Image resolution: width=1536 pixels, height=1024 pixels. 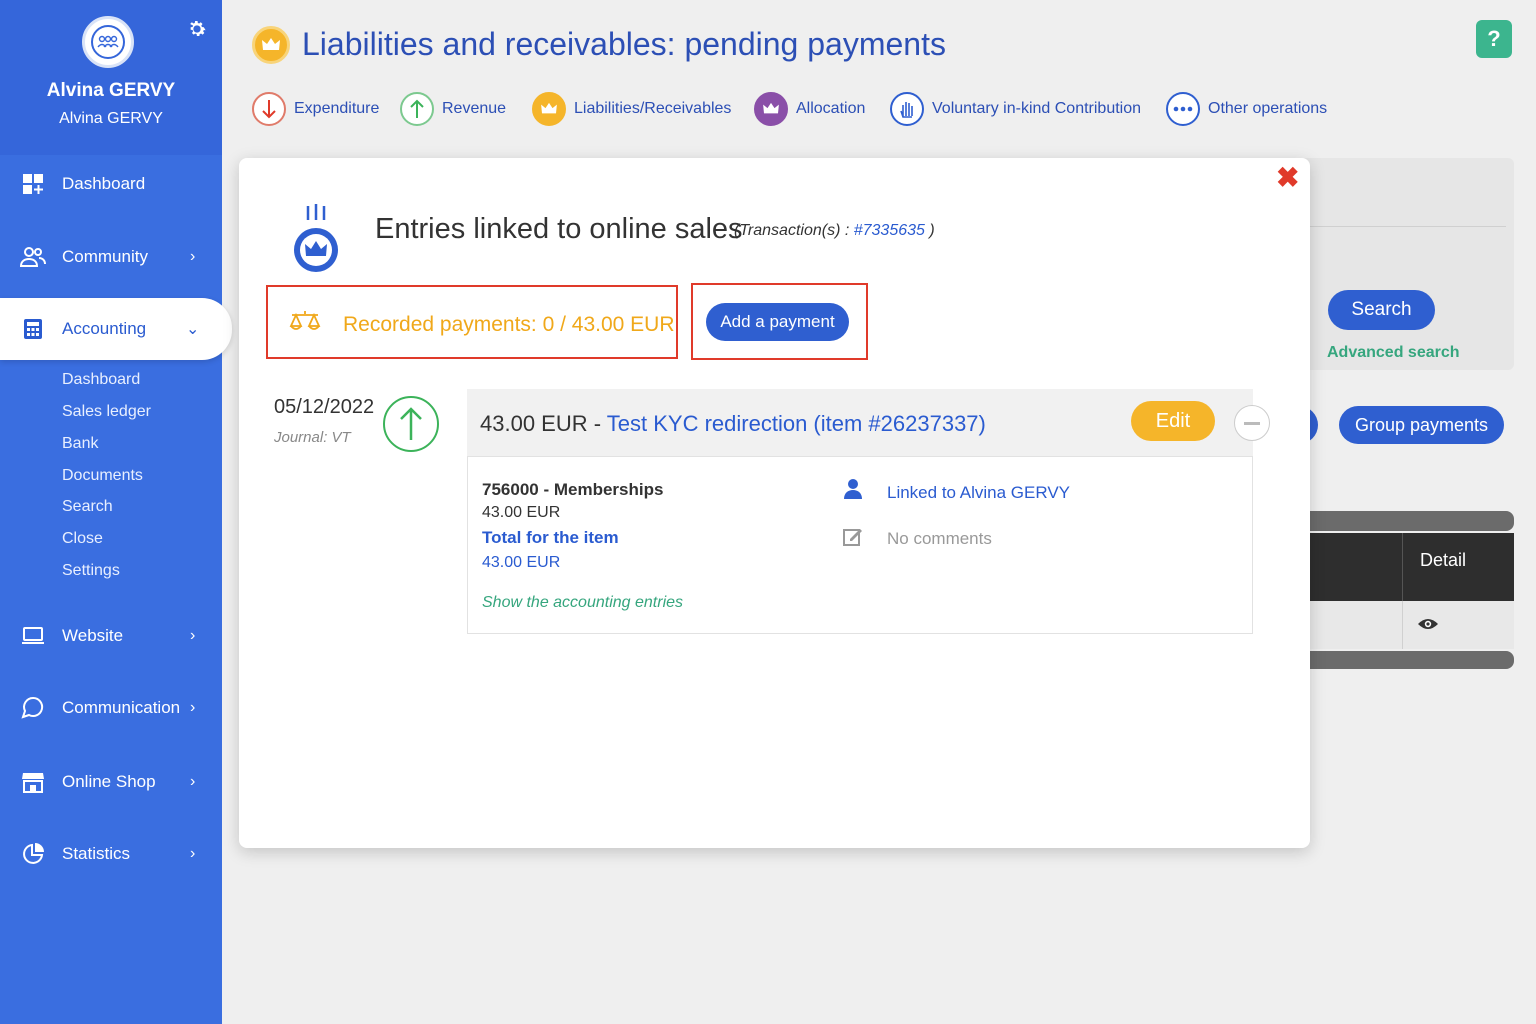 I want to click on nav-community: Community ›, so click(x=111, y=257).